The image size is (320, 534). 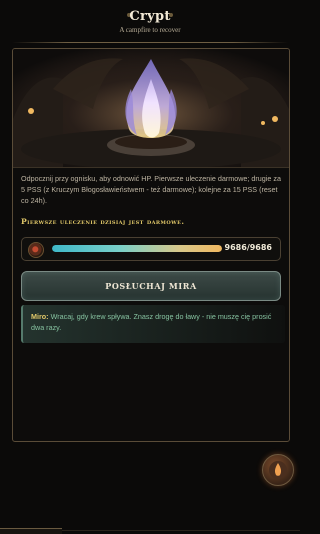 I want to click on page-subtitle: A campfire to recover, so click(x=150, y=30).